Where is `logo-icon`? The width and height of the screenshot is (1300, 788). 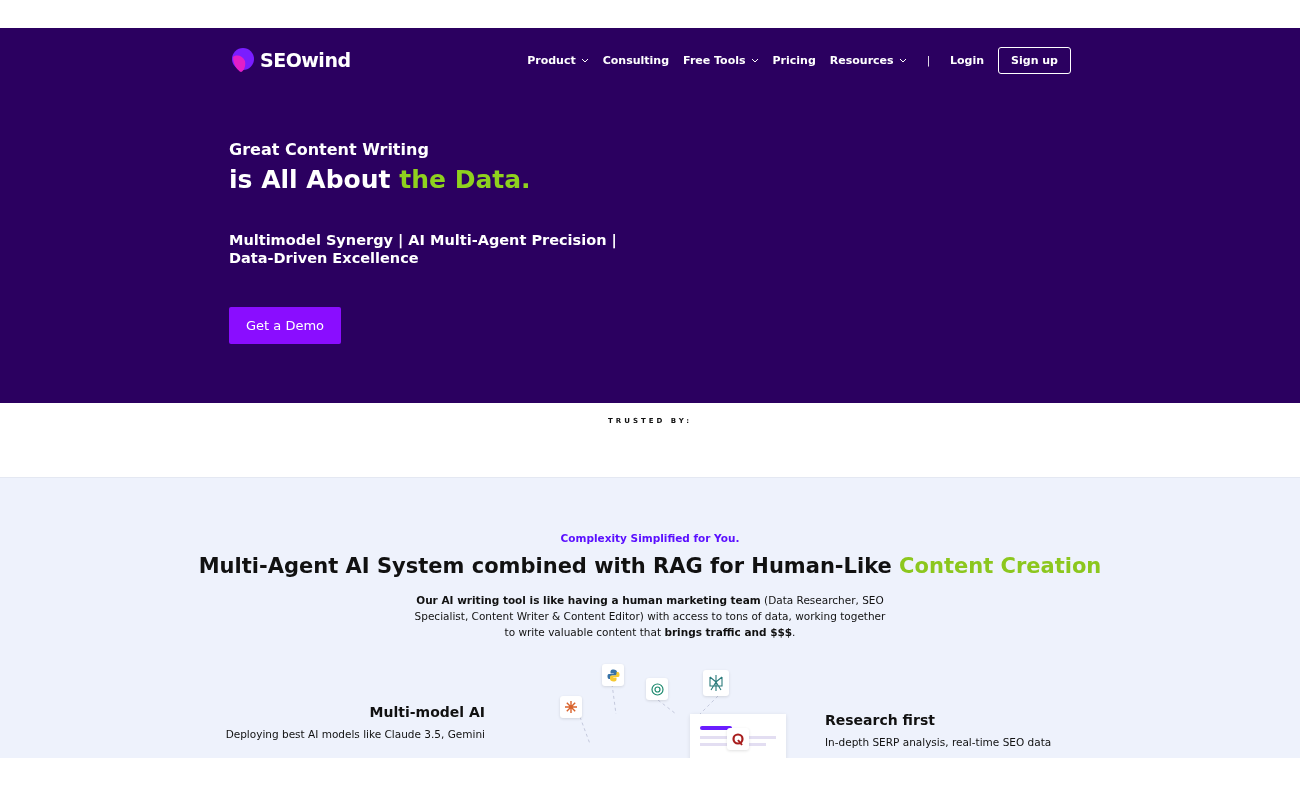 logo-icon is located at coordinates (242, 60).